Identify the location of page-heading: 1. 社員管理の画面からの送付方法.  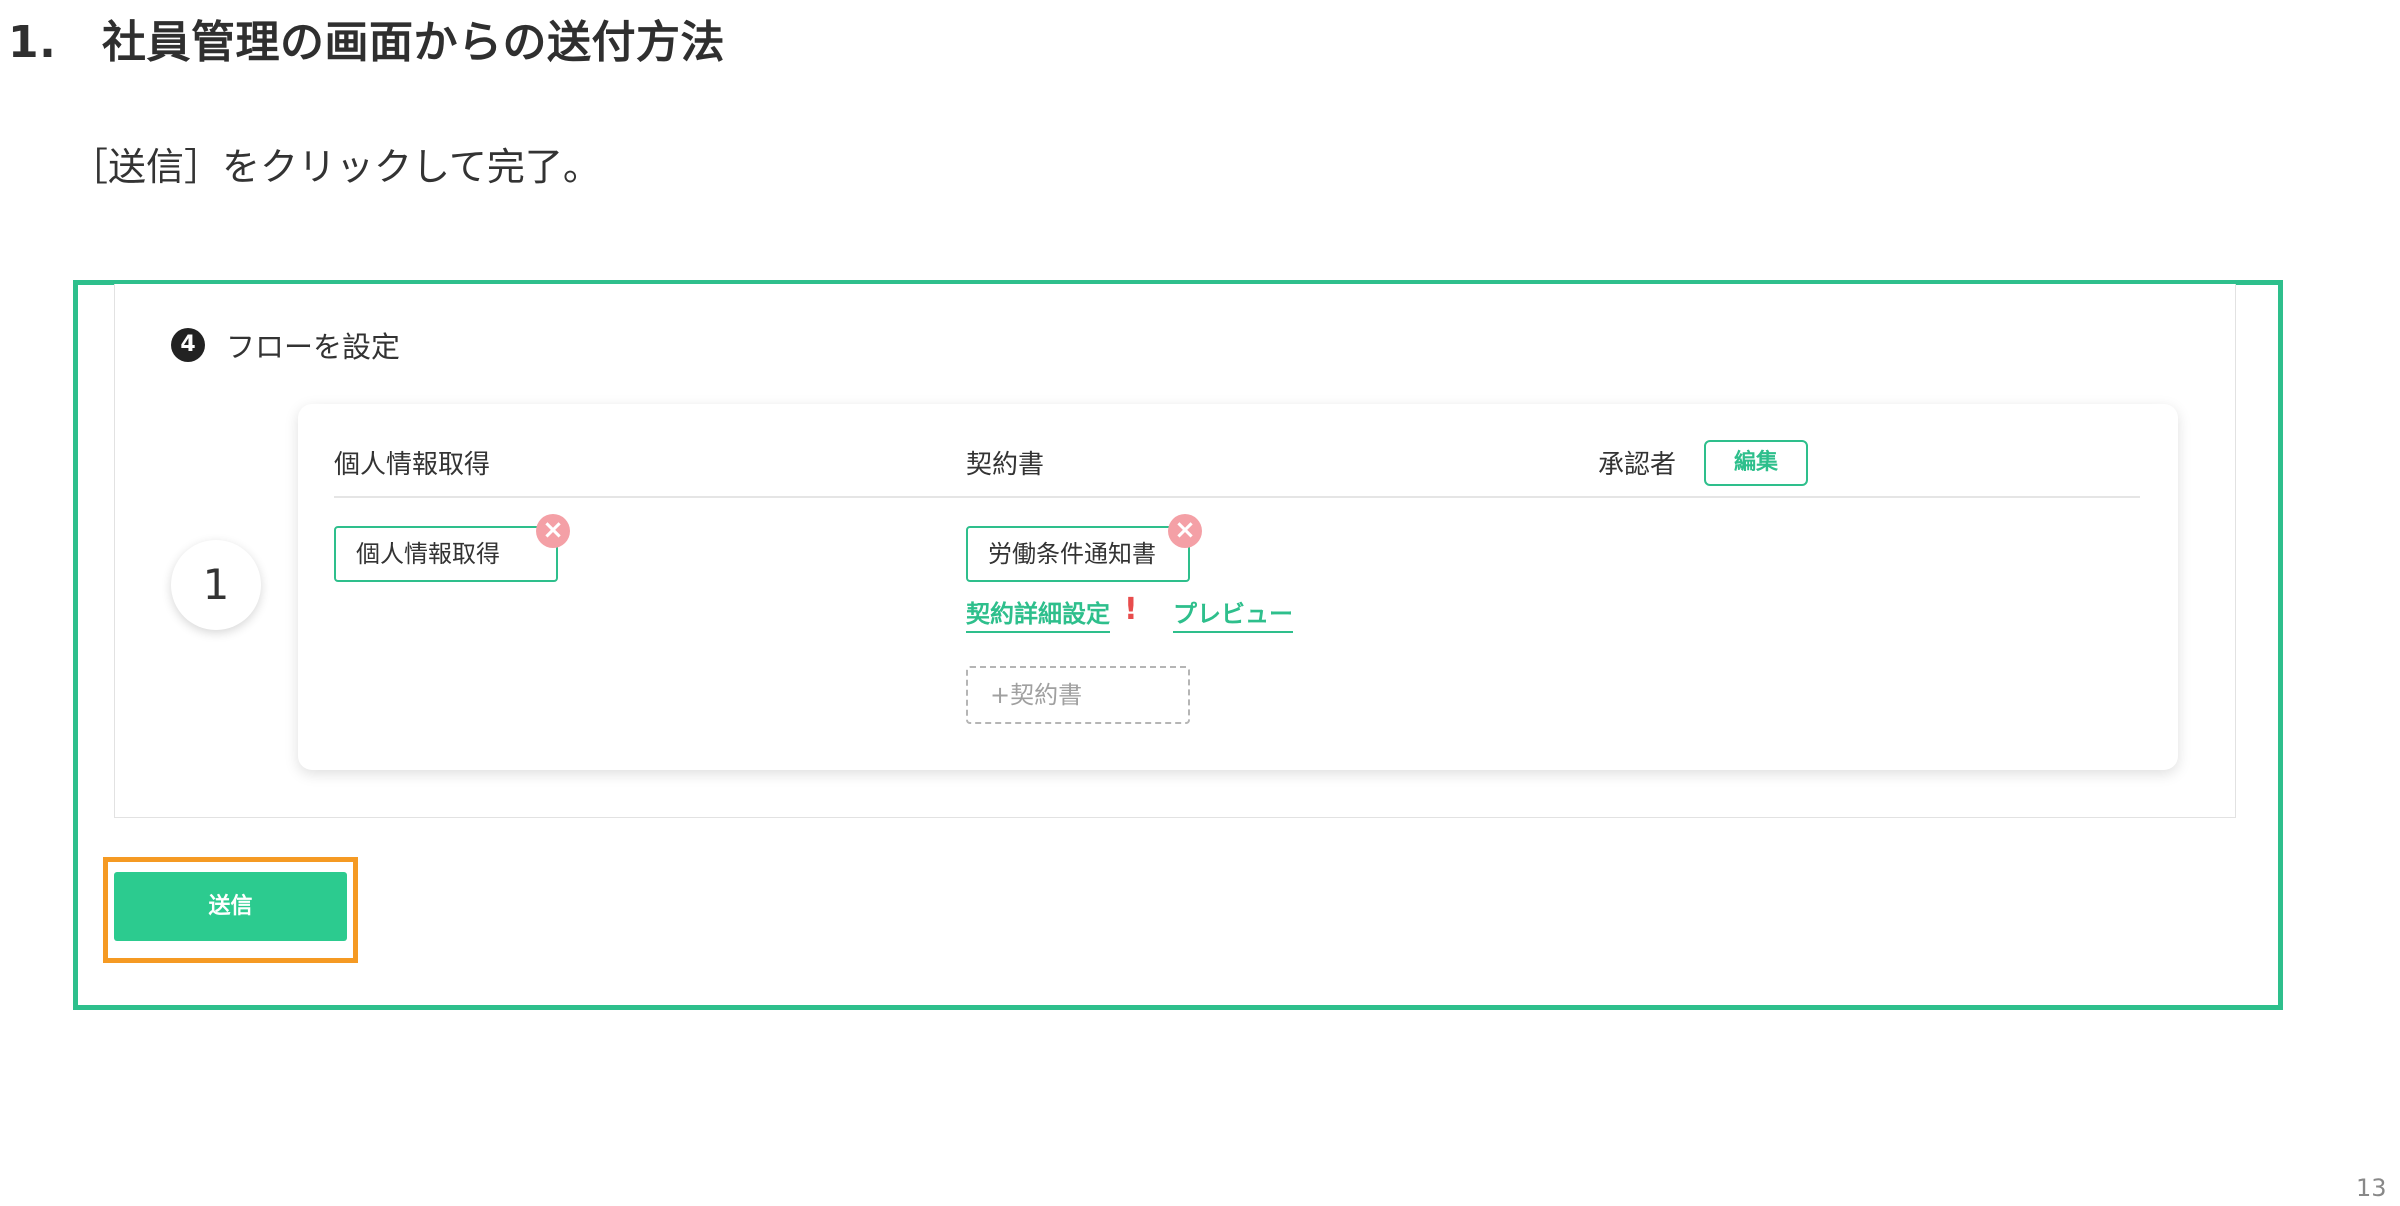
(366, 38).